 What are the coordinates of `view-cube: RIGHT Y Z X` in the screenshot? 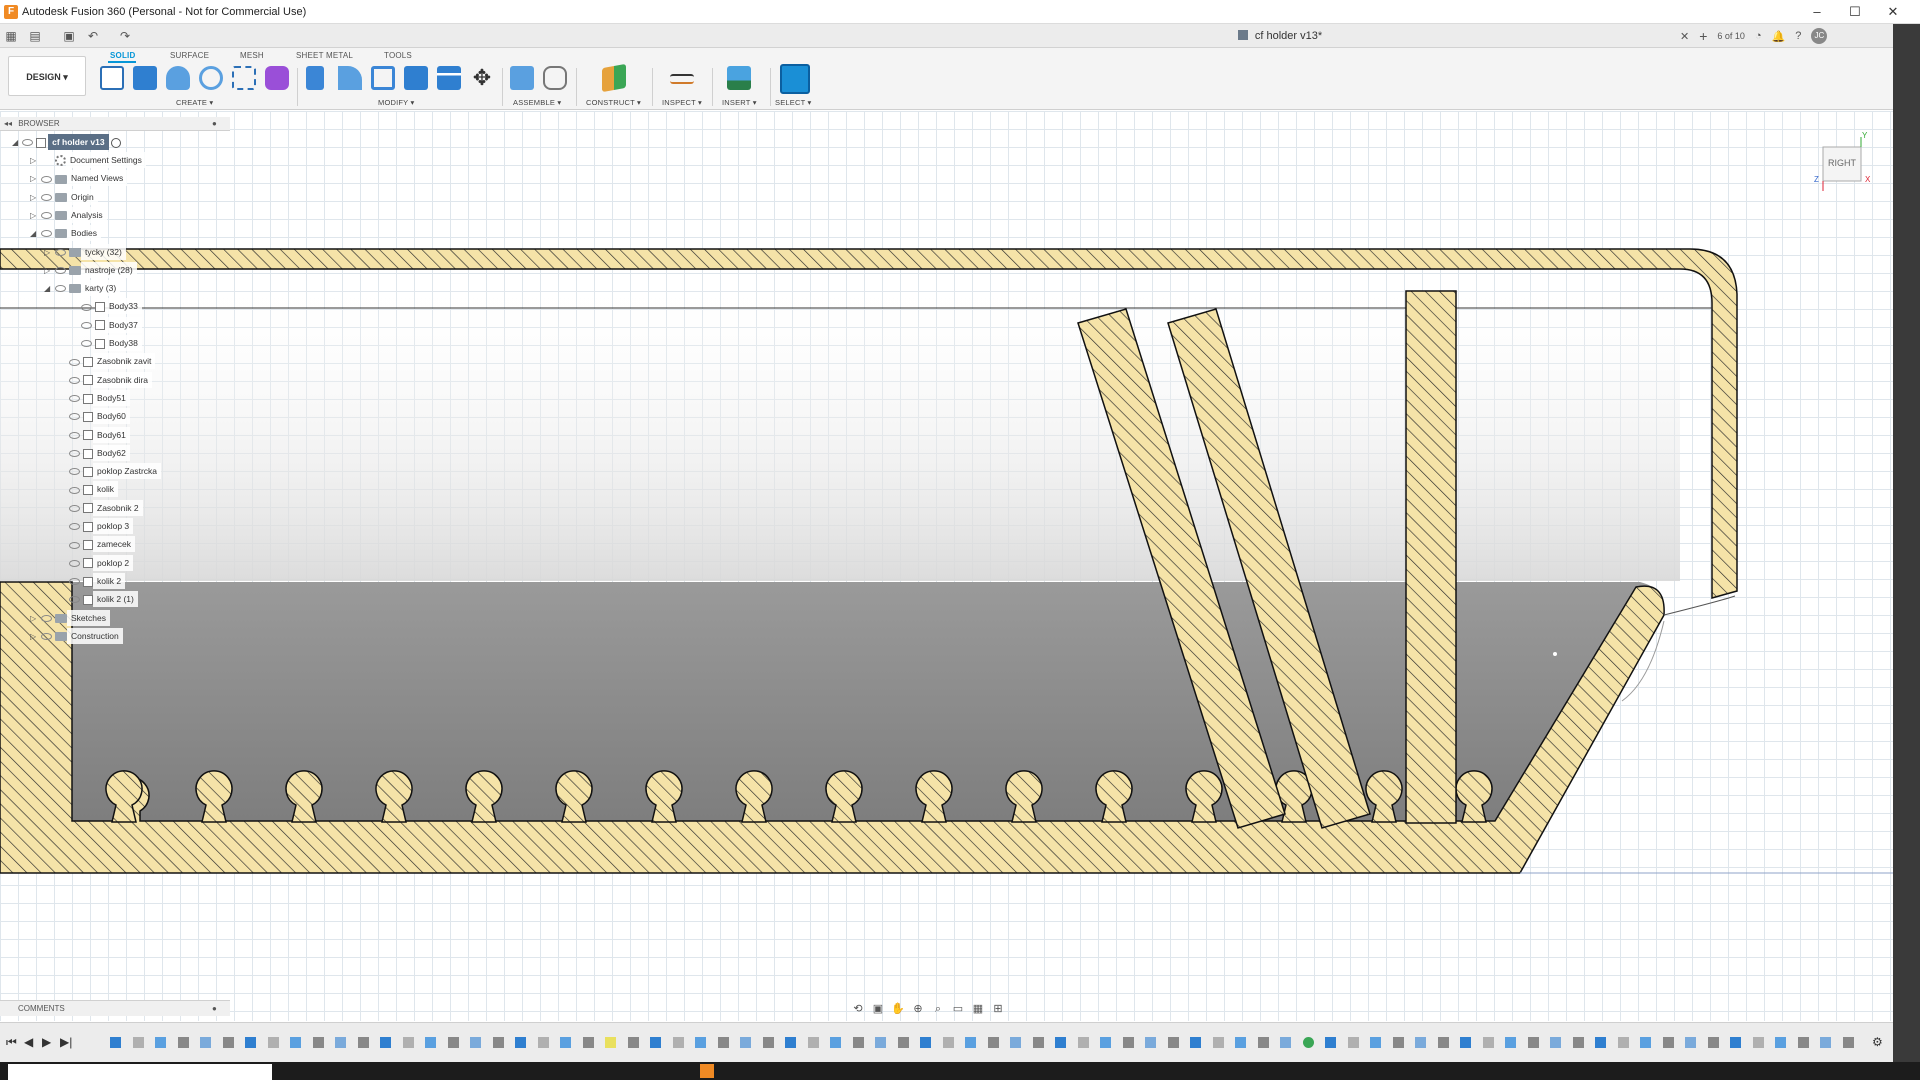 It's located at (1842, 162).